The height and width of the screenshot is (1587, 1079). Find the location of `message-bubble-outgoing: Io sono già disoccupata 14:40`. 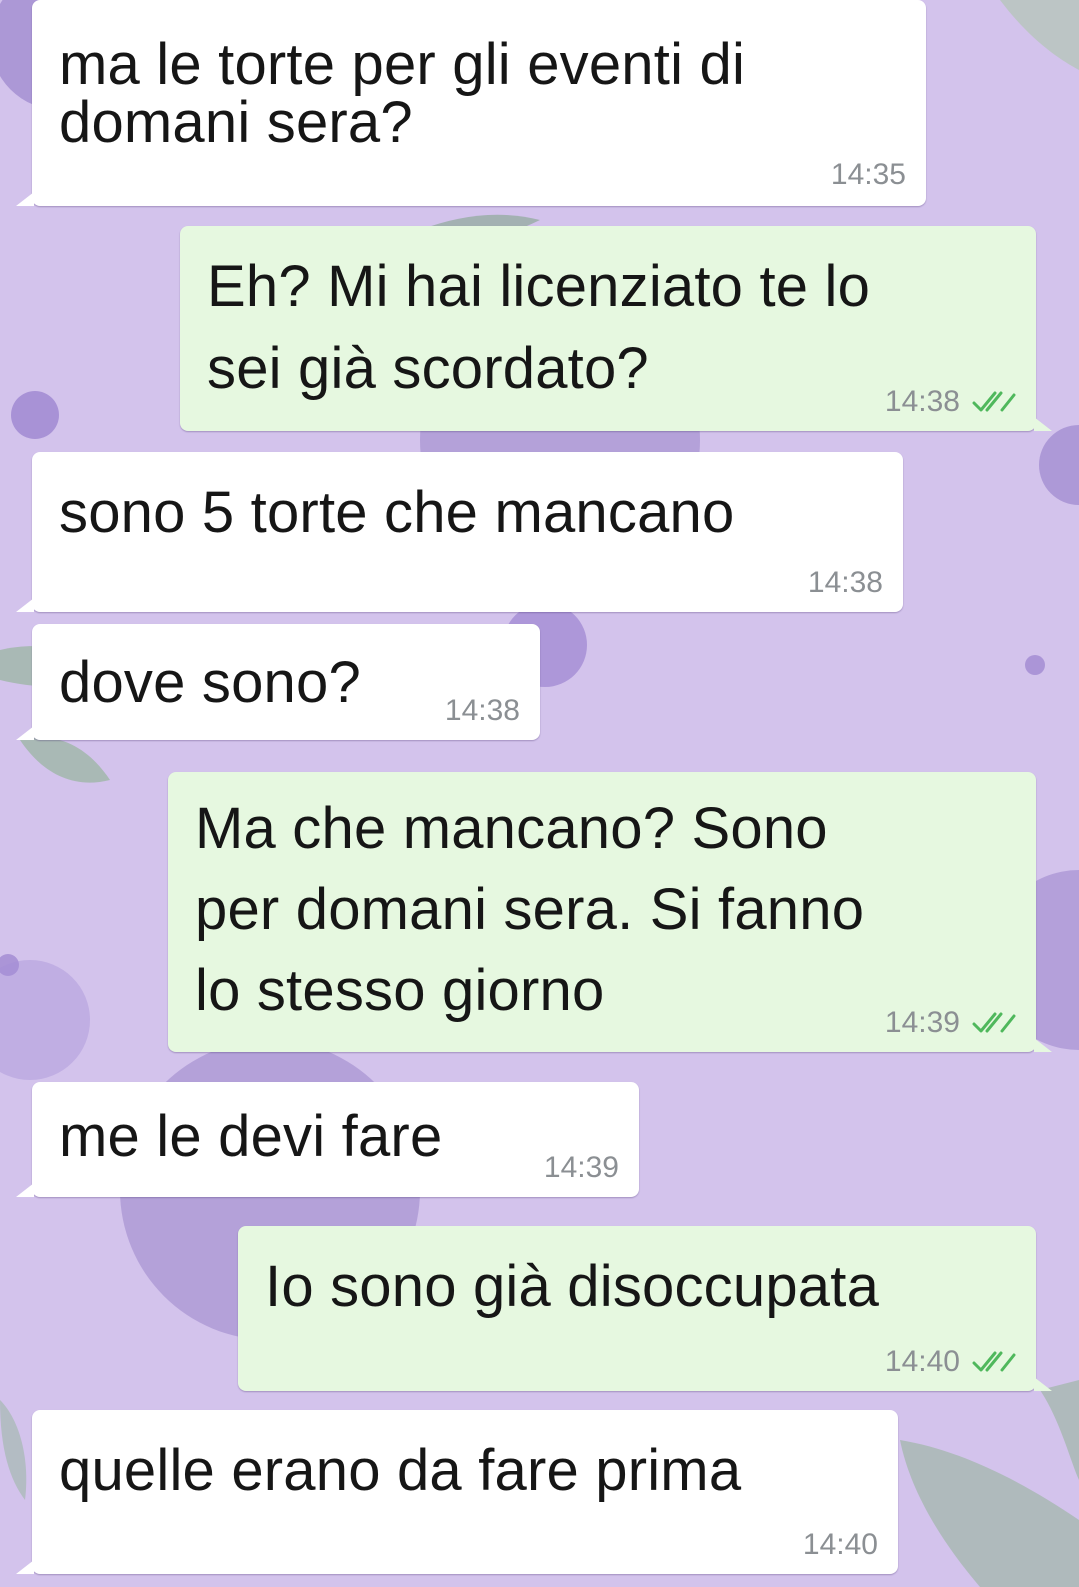

message-bubble-outgoing: Io sono già disoccupata 14:40 is located at coordinates (645, 1308).